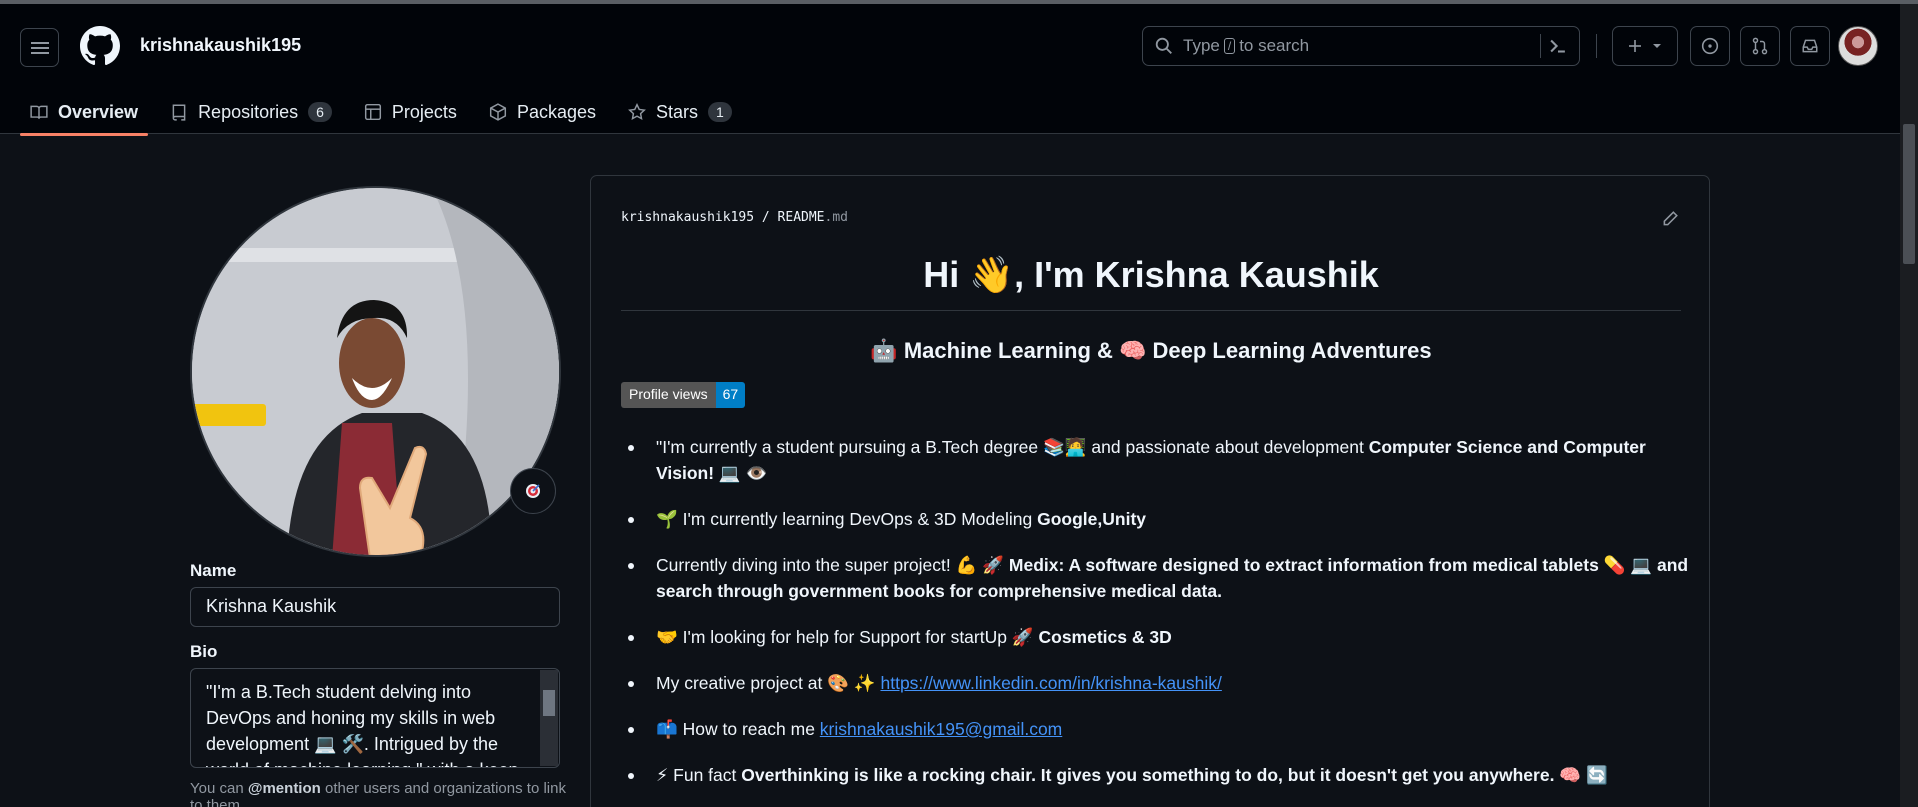  Describe the element at coordinates (549, 703) in the screenshot. I see `bio-scrollbar-thumb` at that location.